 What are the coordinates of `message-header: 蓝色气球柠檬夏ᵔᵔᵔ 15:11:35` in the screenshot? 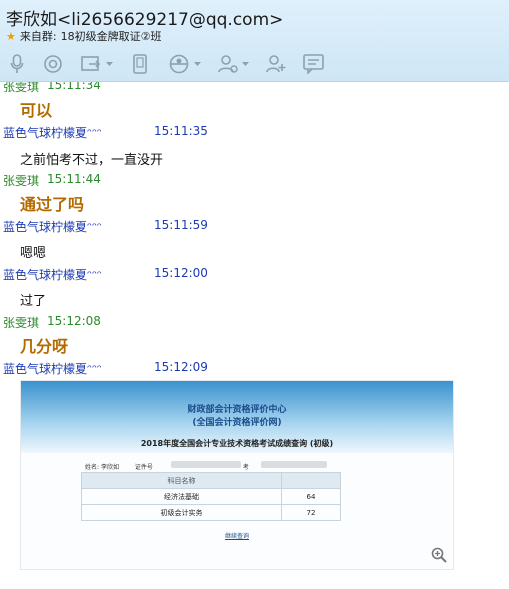 It's located at (105, 132).